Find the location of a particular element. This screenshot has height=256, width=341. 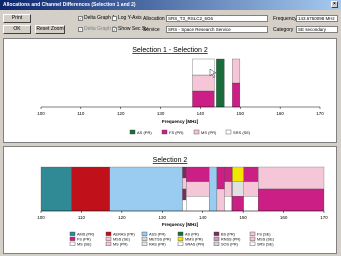

print-button: Print is located at coordinates (17, 18).